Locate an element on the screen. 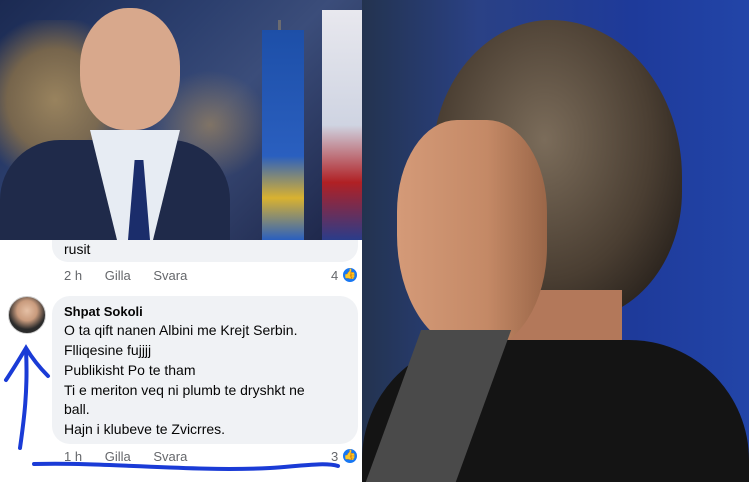  avatar is located at coordinates (27, 315).